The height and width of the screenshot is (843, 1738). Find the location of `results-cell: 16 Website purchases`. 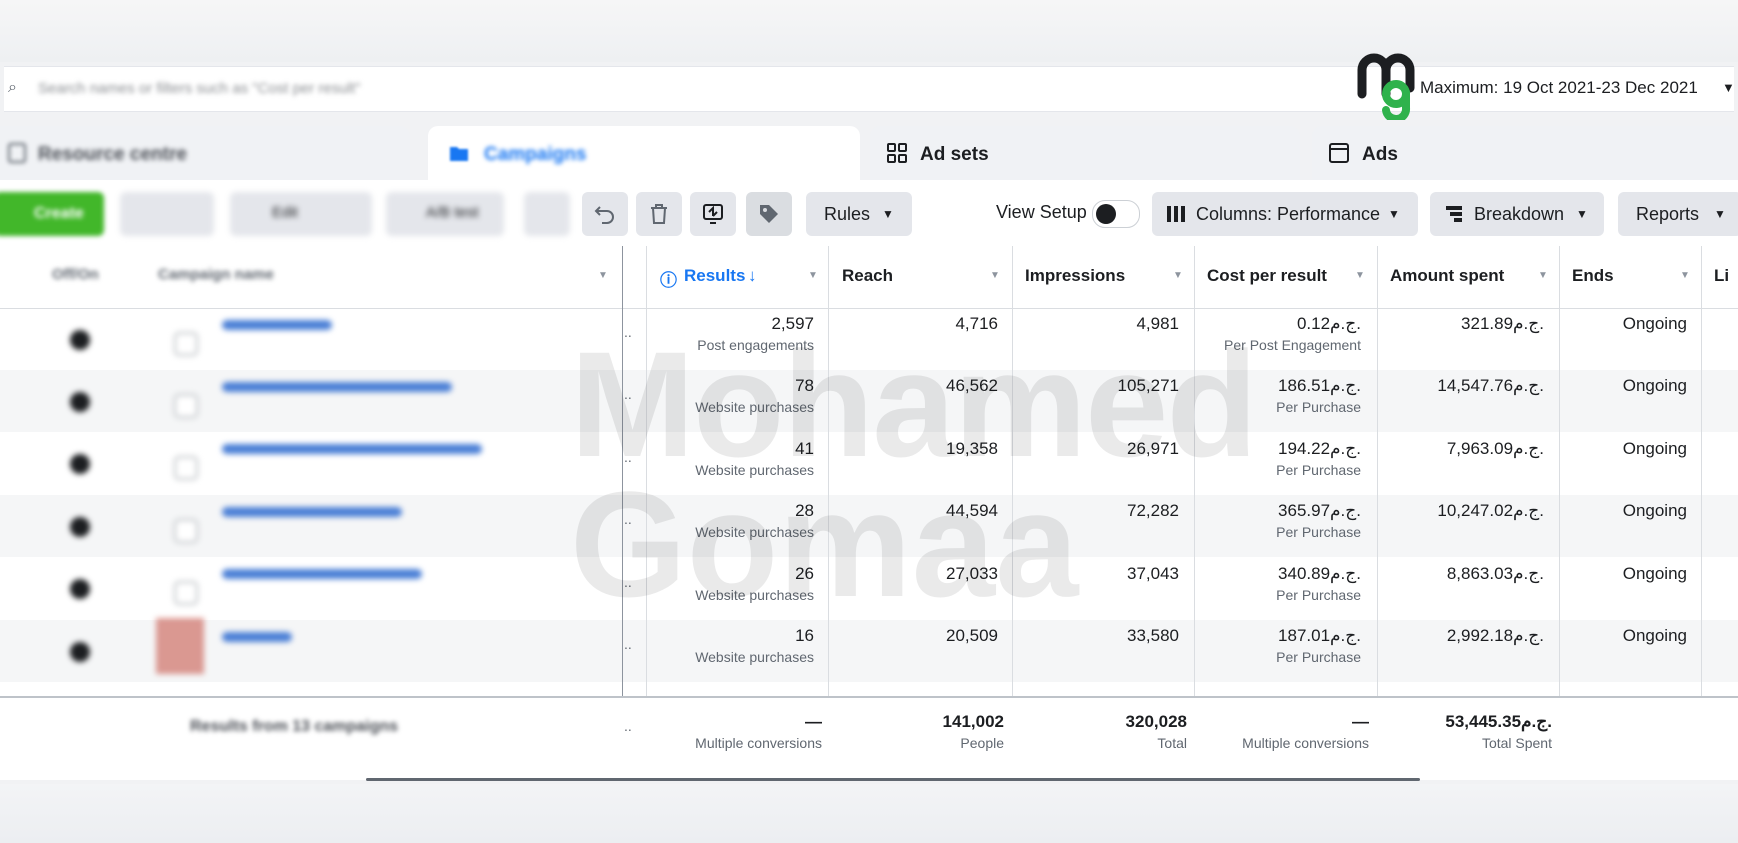

results-cell: 16 Website purchases is located at coordinates (732, 645).